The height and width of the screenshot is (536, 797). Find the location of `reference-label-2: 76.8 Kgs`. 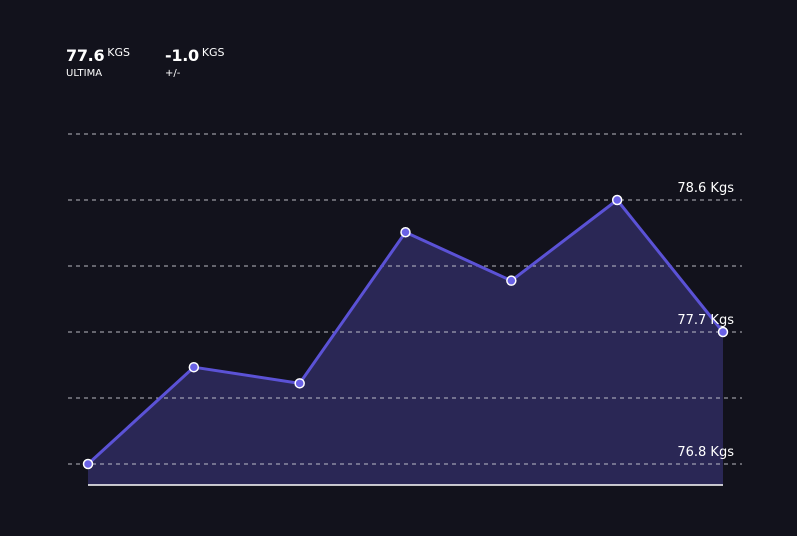

reference-label-2: 76.8 Kgs is located at coordinates (705, 452).